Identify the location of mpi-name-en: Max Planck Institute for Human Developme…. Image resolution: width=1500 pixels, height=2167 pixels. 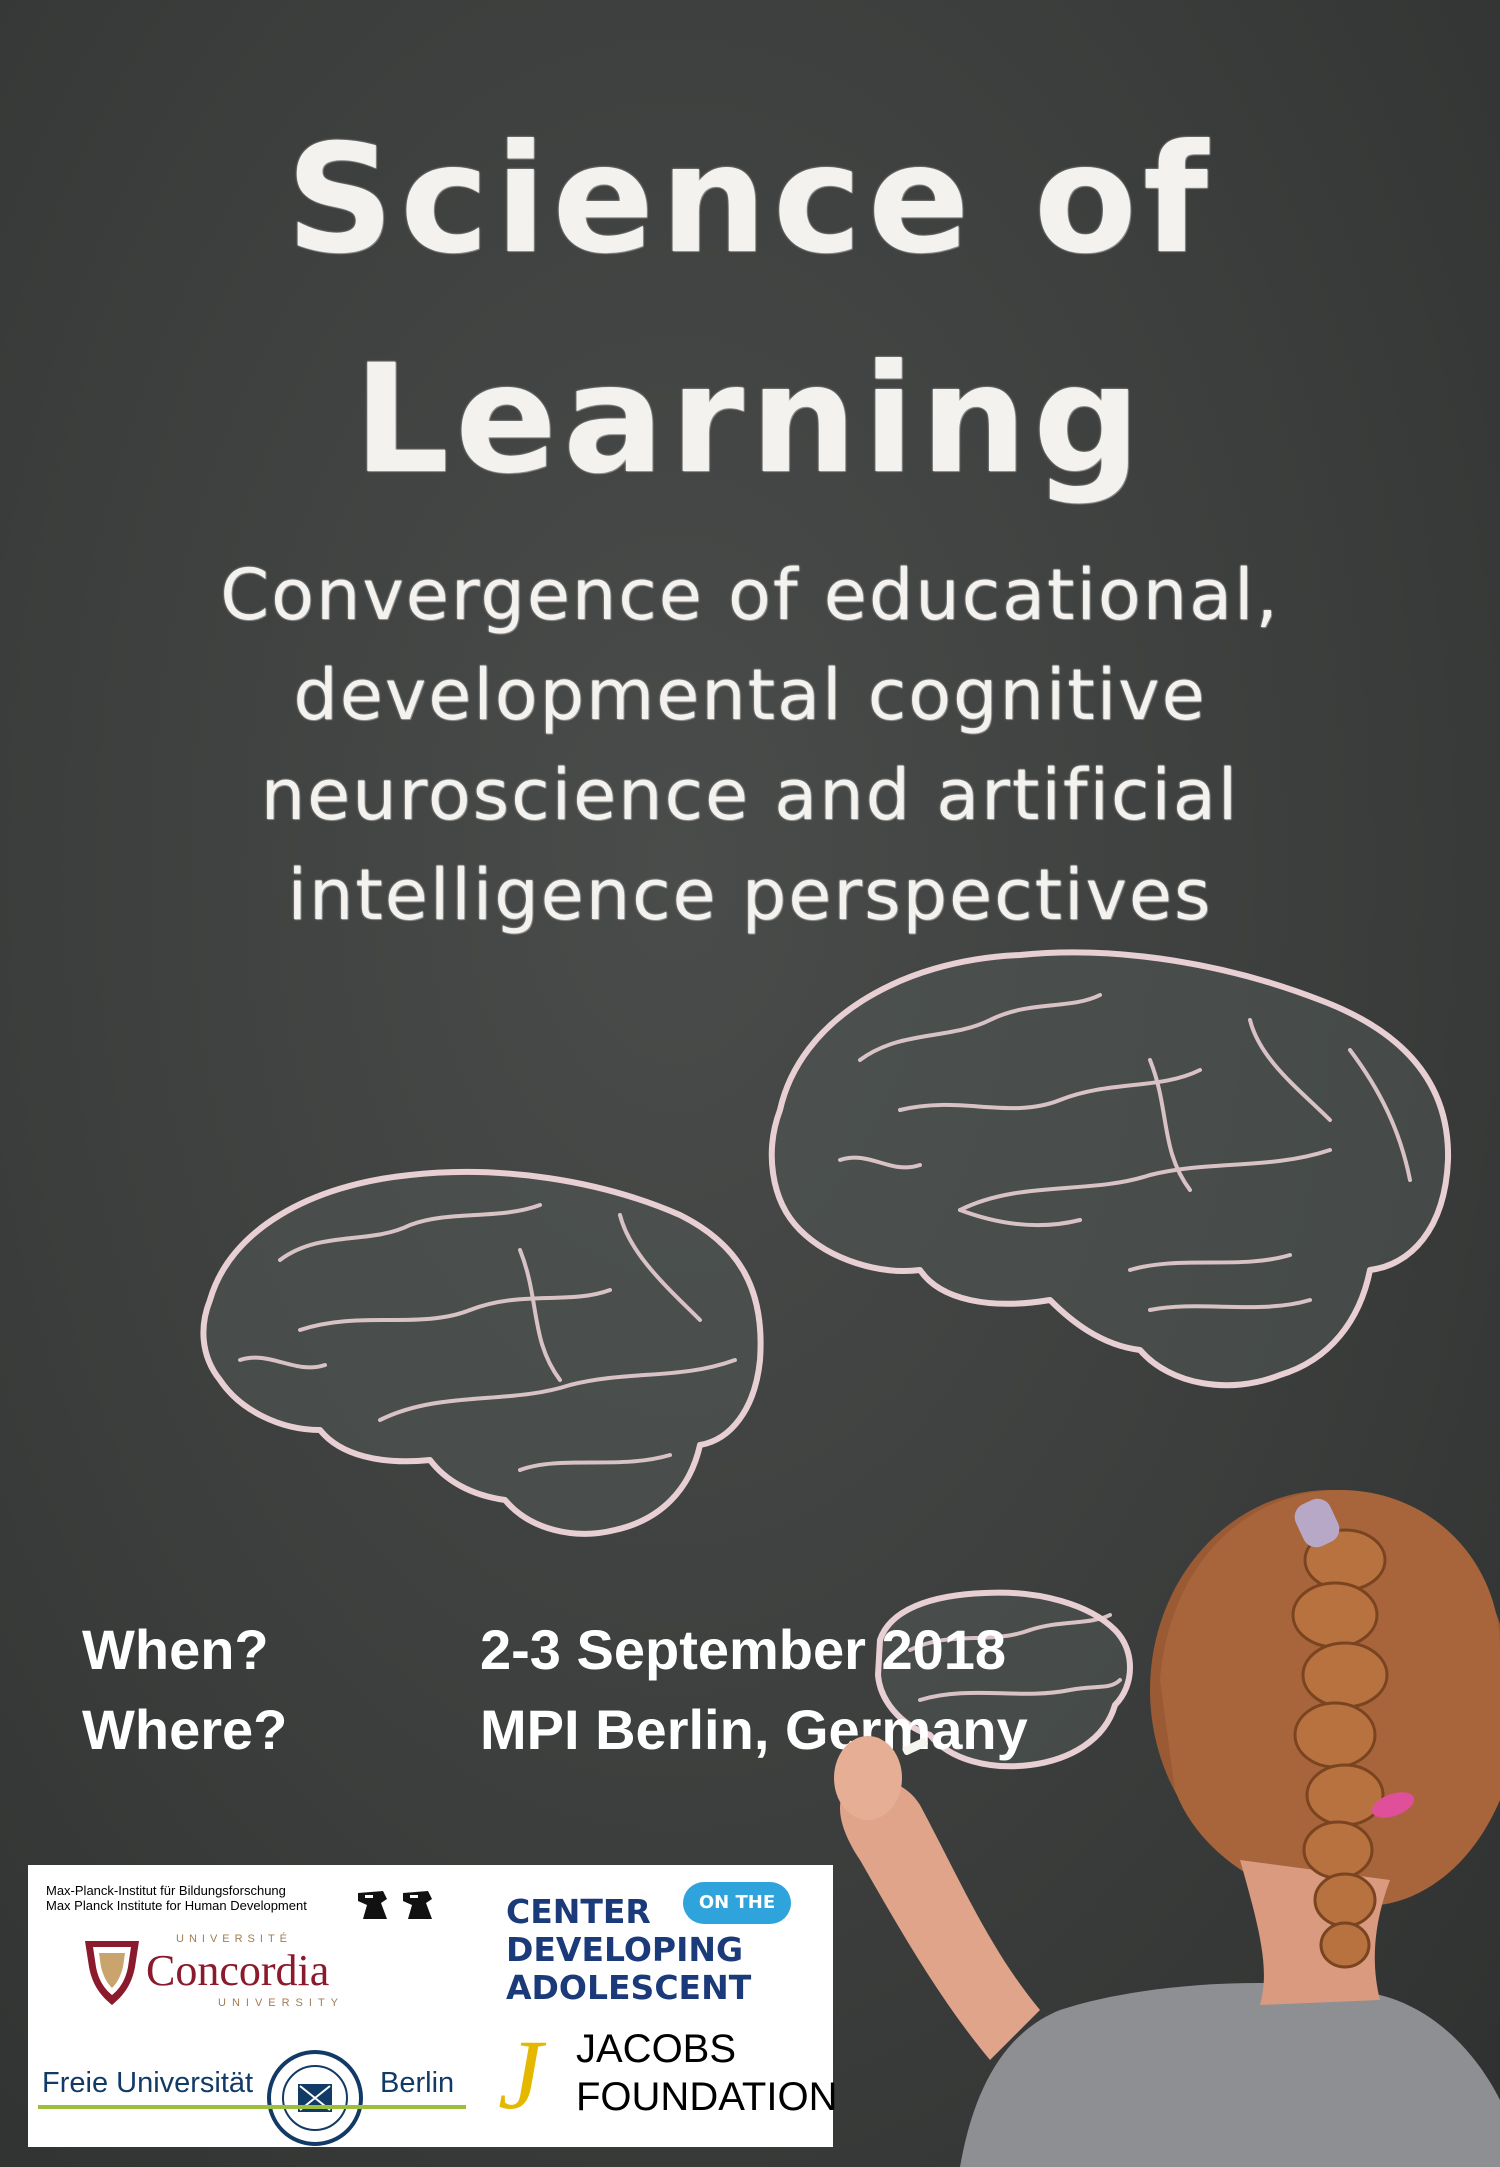
(176, 1905).